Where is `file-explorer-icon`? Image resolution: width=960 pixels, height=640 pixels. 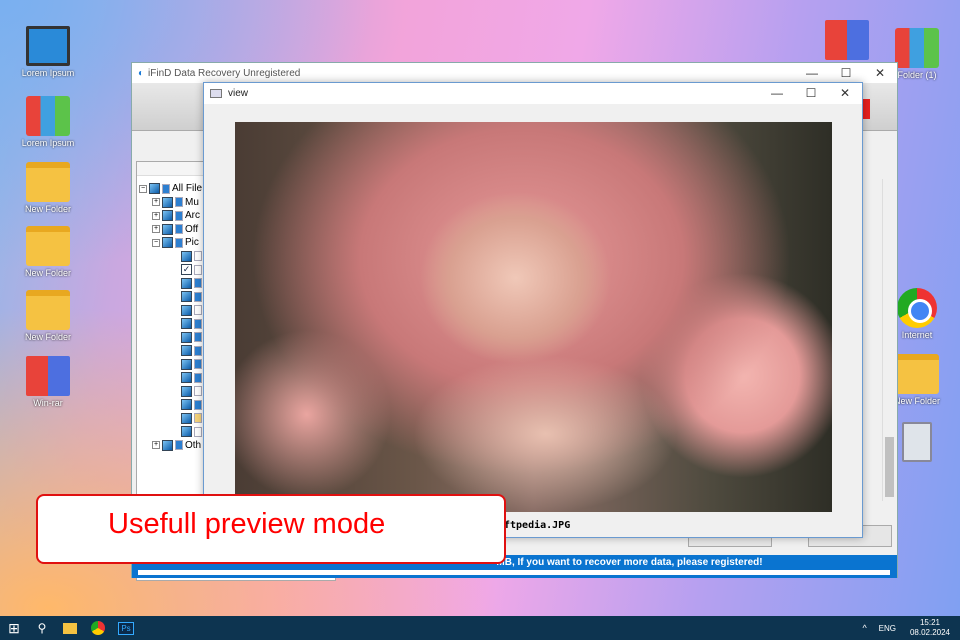
file-explorer-icon is located at coordinates (70, 628).